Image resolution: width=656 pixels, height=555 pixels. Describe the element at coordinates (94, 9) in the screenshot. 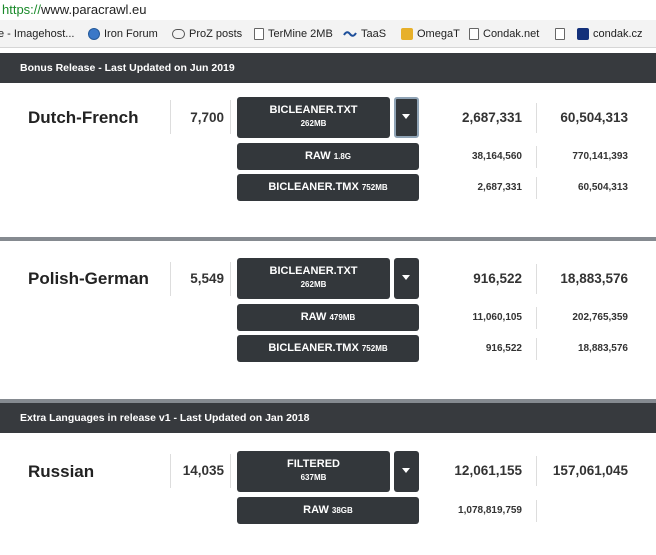

I see `url-host: www.paracrawl.eu` at that location.